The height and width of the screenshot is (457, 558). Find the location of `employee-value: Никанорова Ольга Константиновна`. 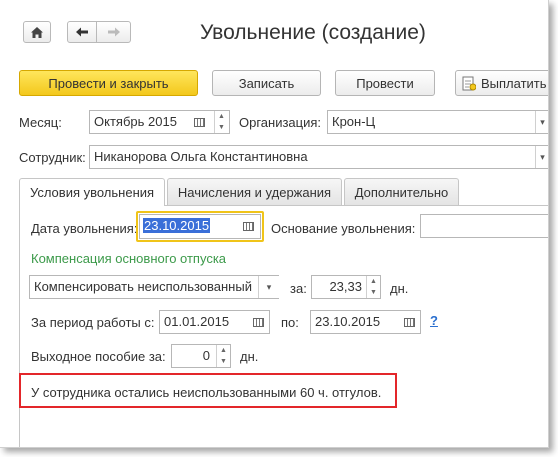

employee-value: Никанорова Ольга Константиновна is located at coordinates (201, 156).